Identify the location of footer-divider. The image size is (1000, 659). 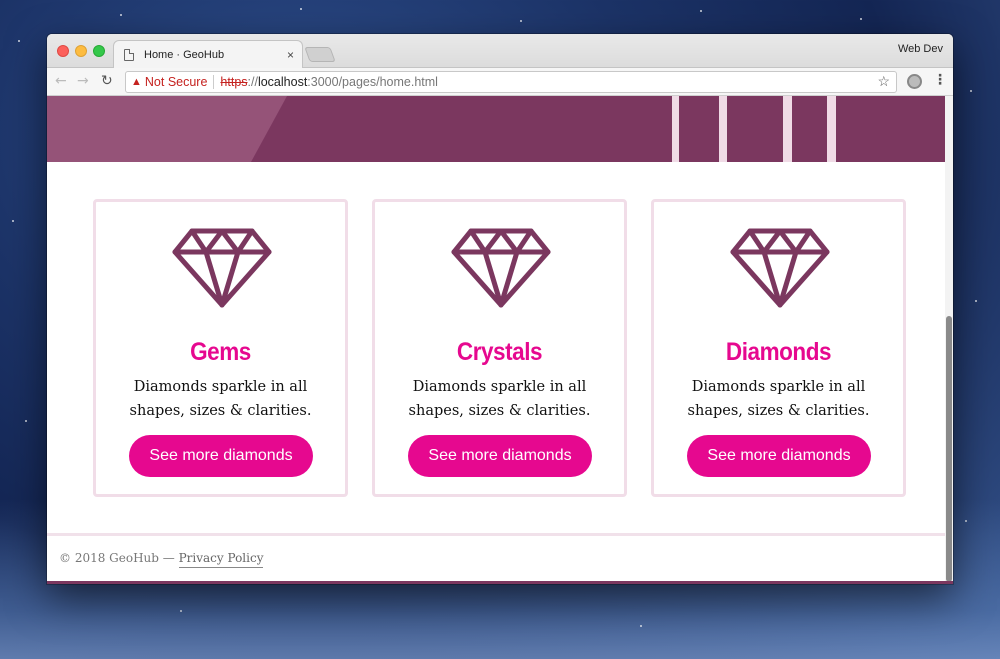
(496, 534).